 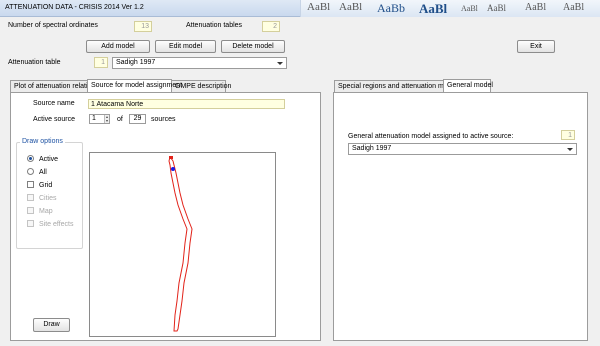 What do you see at coordinates (101, 62) in the screenshot?
I see `attenuation-table-field: 1` at bounding box center [101, 62].